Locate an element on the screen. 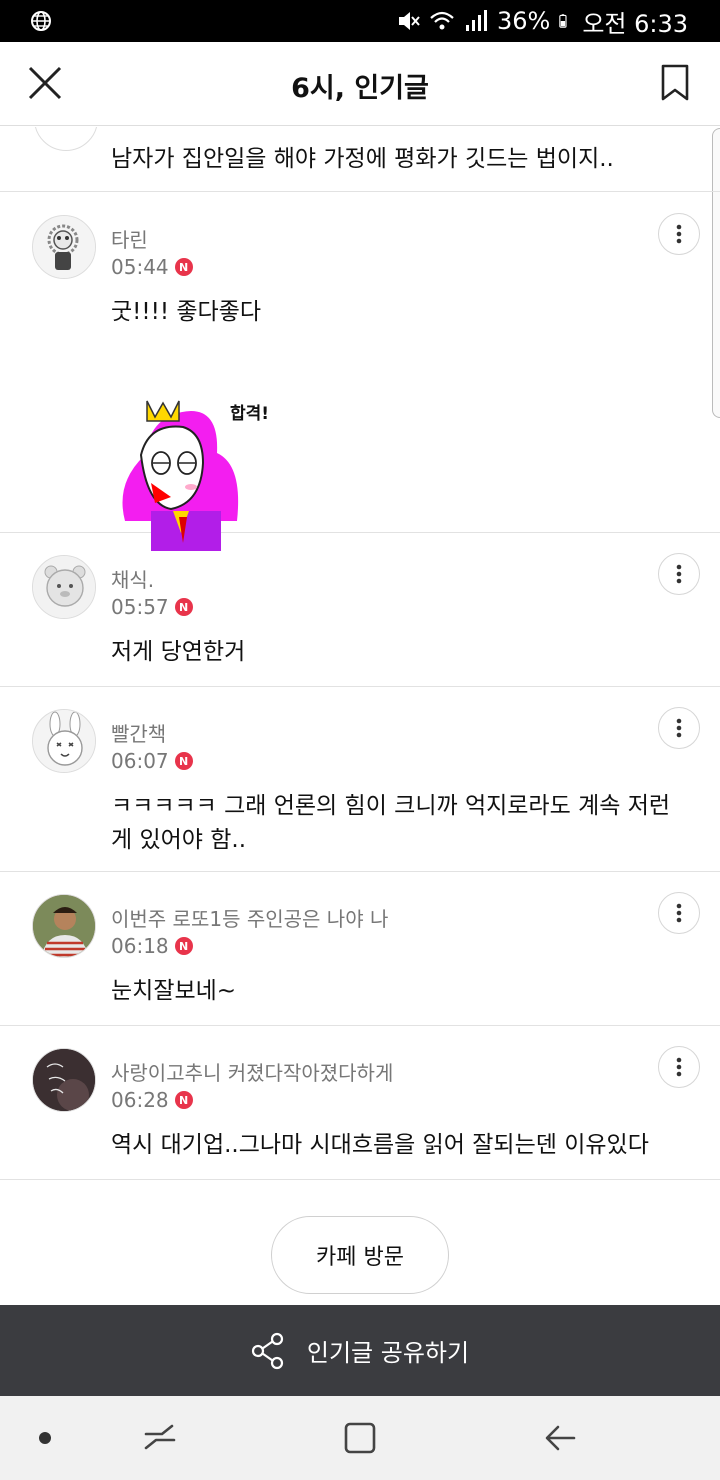  bookmark-icon is located at coordinates (675, 83).